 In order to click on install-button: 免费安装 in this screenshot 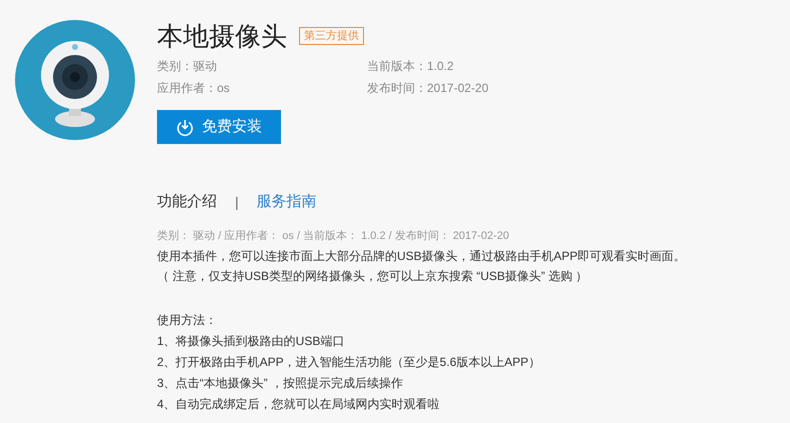, I will do `click(219, 127)`.